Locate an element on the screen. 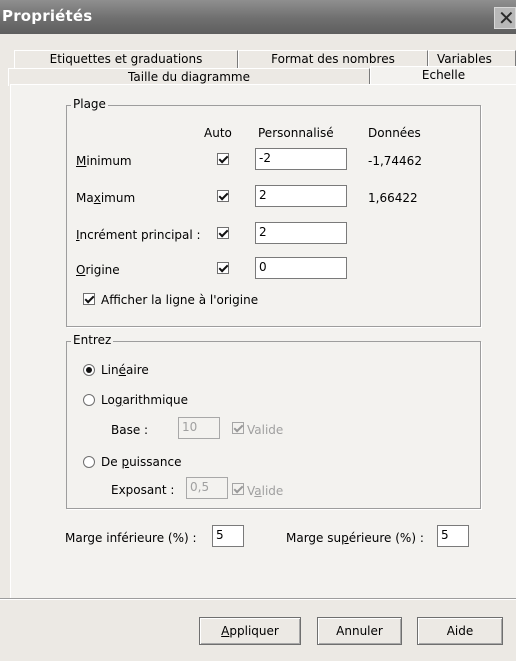 The width and height of the screenshot is (516, 661). plage-legend: Plage is located at coordinates (89, 104).